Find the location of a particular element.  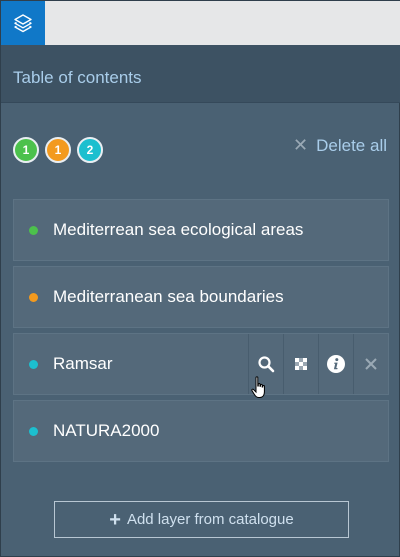

layer-tools is located at coordinates (318, 364).